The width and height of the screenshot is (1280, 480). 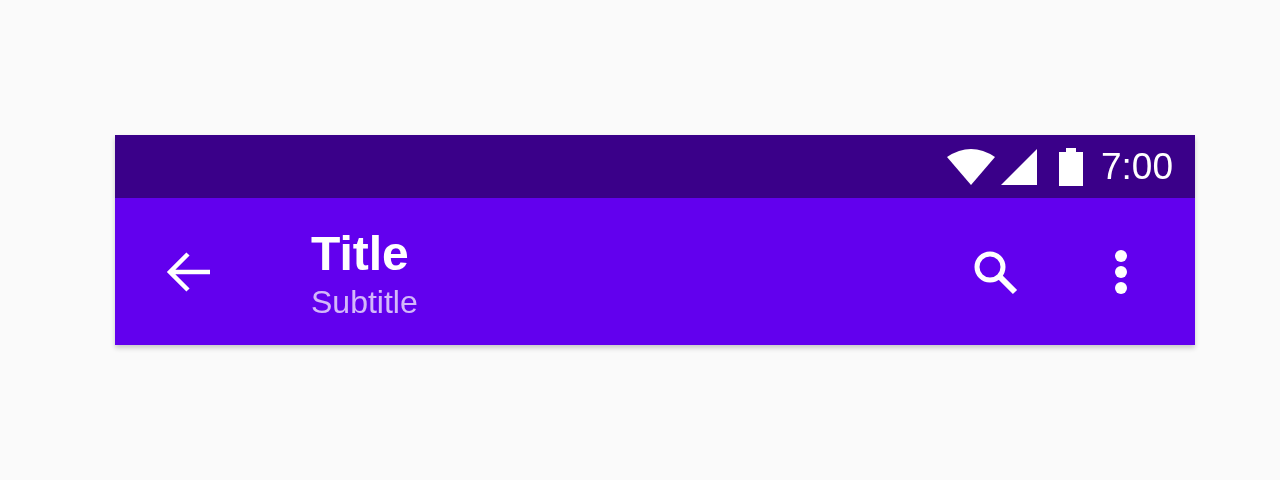 What do you see at coordinates (1121, 271) in the screenshot?
I see `more-vertical-icon` at bounding box center [1121, 271].